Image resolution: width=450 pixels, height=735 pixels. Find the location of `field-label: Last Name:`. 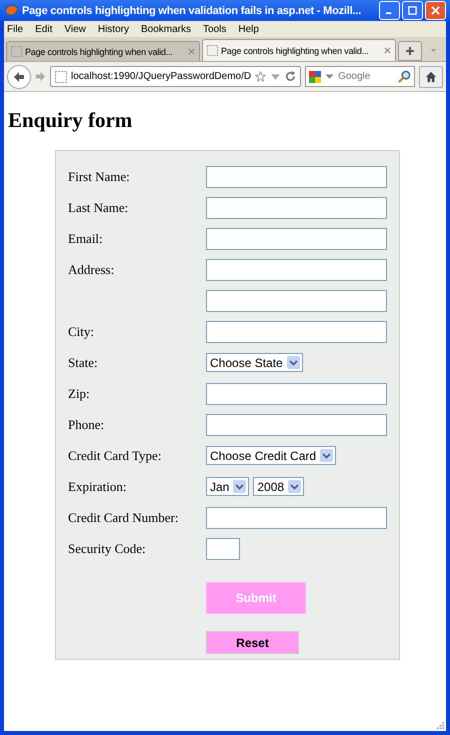

field-label: Last Name: is located at coordinates (98, 207).